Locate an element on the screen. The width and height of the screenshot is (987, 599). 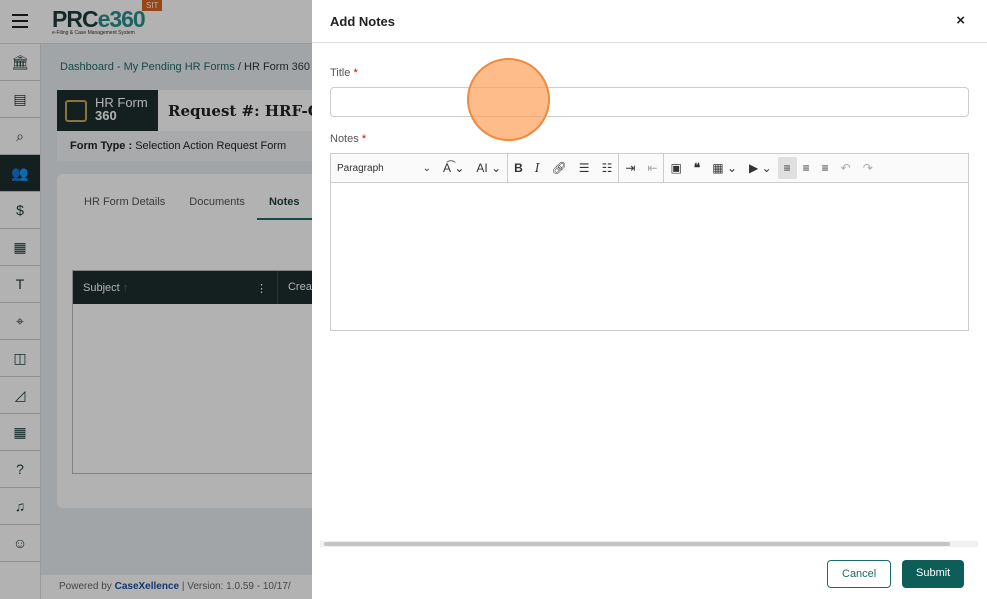
image-icon: ▣ is located at coordinates (675, 168).